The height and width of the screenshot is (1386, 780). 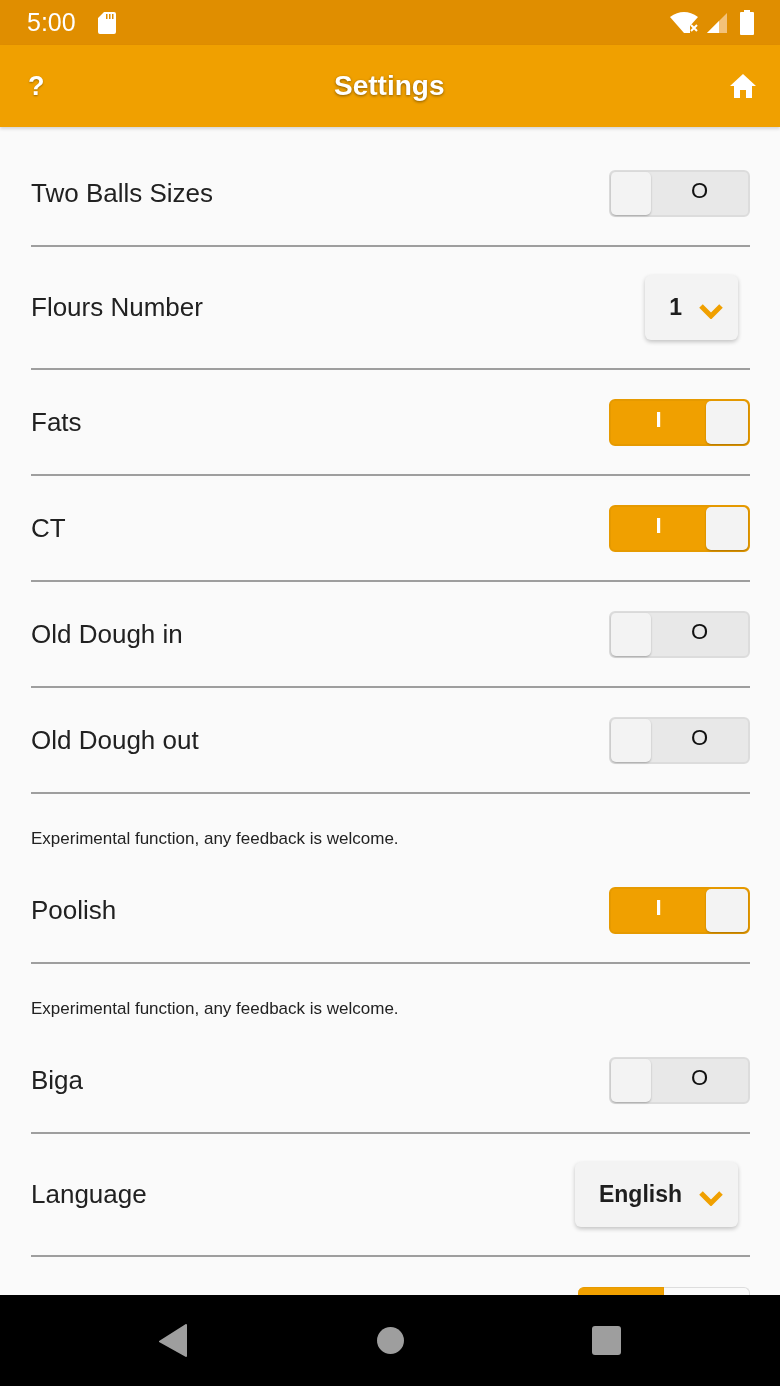 I want to click on clock-text: 5:00, so click(x=51, y=22).